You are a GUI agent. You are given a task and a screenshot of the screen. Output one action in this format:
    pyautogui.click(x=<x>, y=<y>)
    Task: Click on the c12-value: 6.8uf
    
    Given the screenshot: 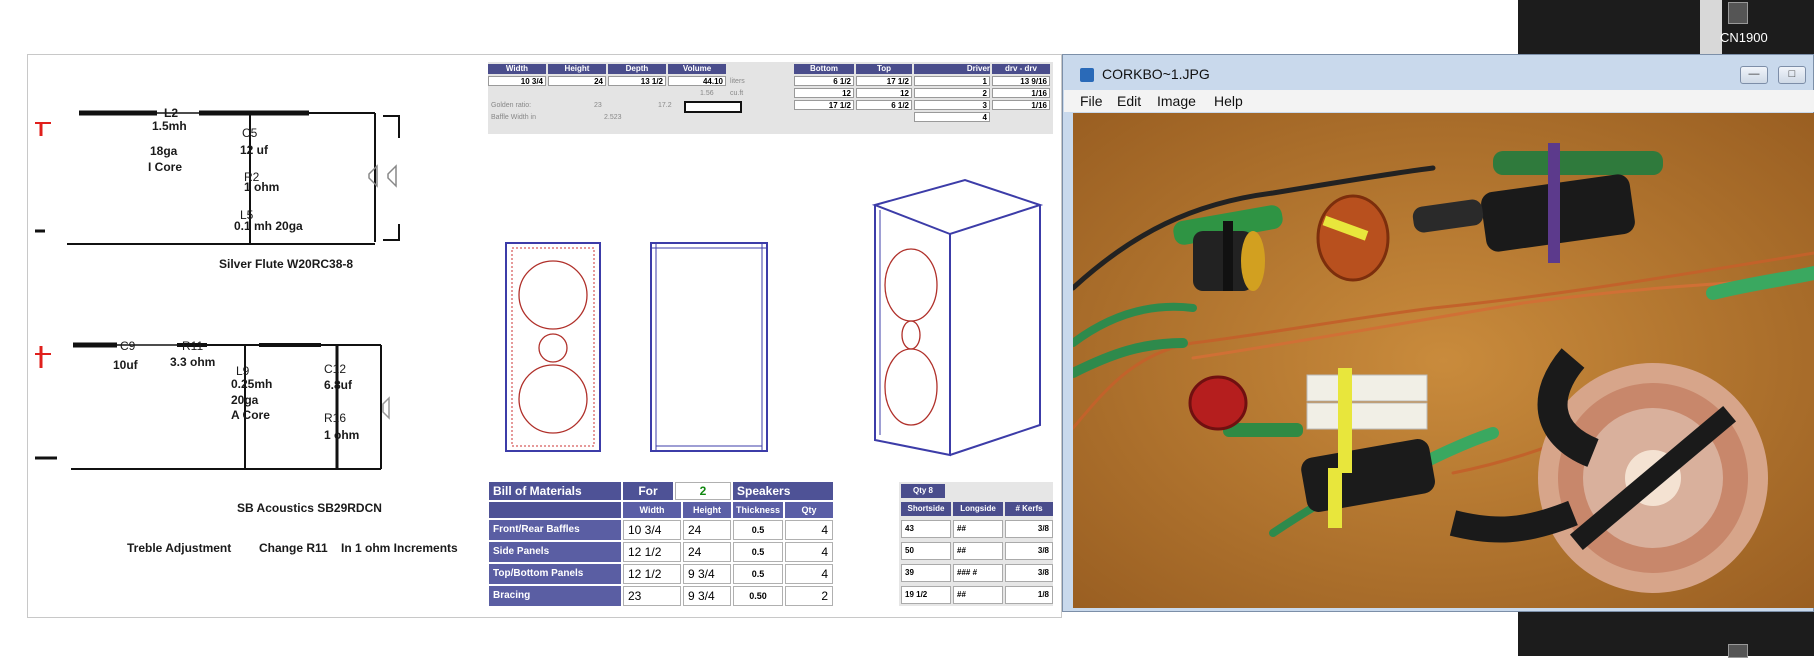 What is the action you would take?
    pyautogui.click(x=338, y=385)
    